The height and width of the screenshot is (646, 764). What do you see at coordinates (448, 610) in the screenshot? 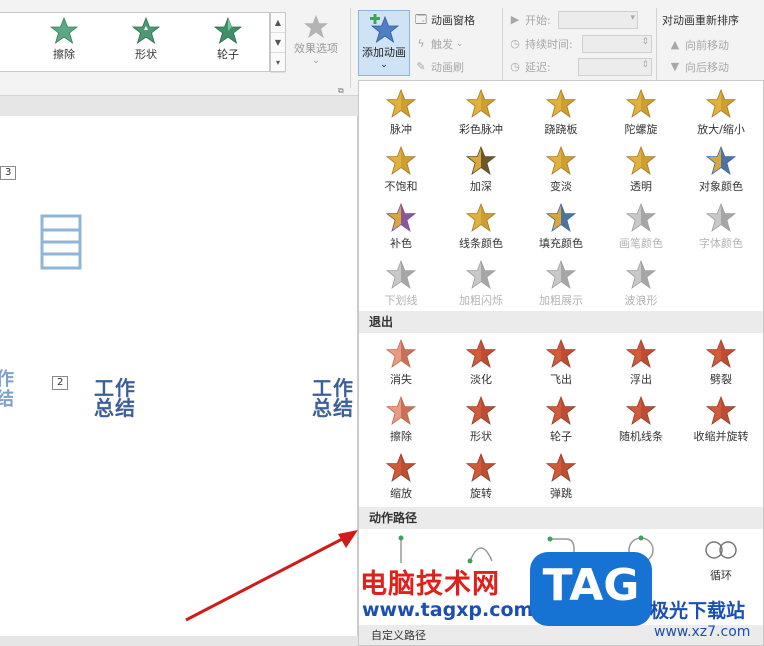
I see `watermark-url: www.tagxp.com` at bounding box center [448, 610].